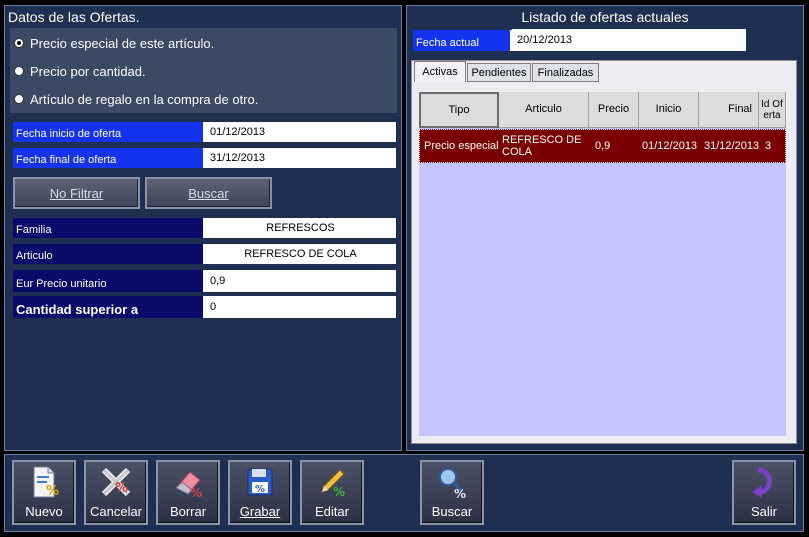 The height and width of the screenshot is (537, 809). What do you see at coordinates (260, 482) in the screenshot?
I see `save-disk-icon: %` at bounding box center [260, 482].